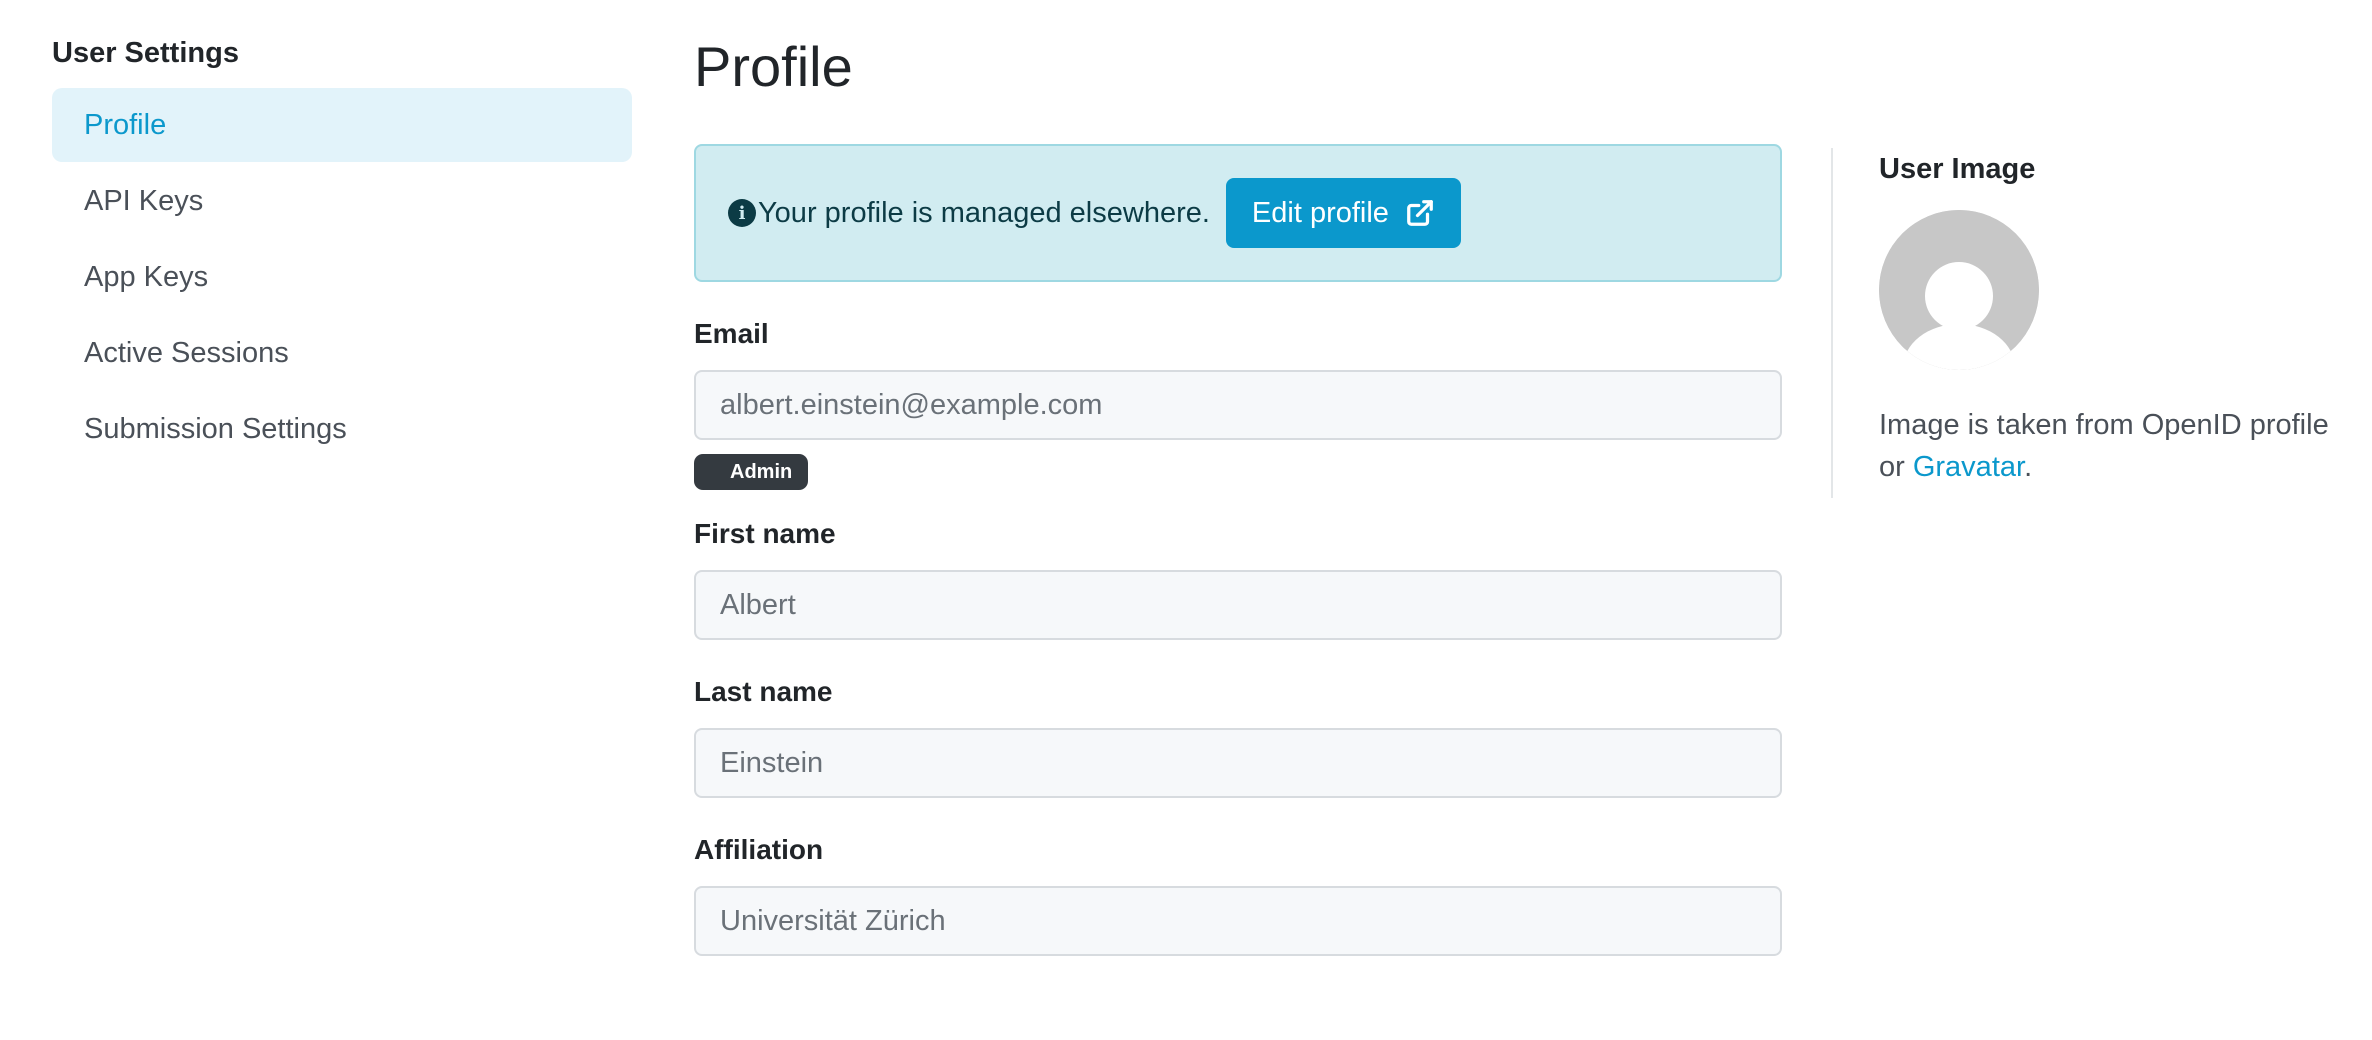 This screenshot has width=2372, height=1040. Describe the element at coordinates (2028, 467) in the screenshot. I see `user-image-text-end: .` at that location.